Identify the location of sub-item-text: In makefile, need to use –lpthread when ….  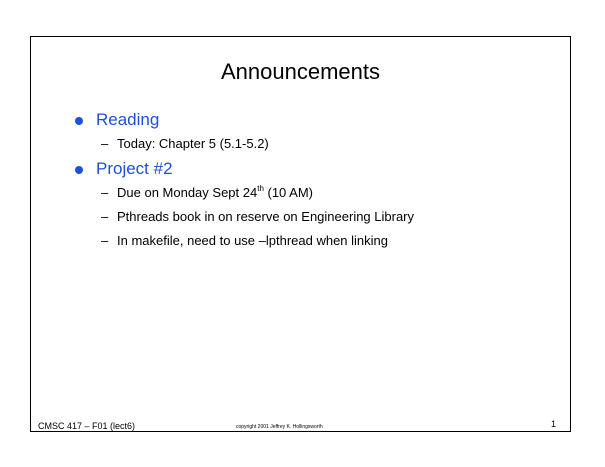
(253, 240).